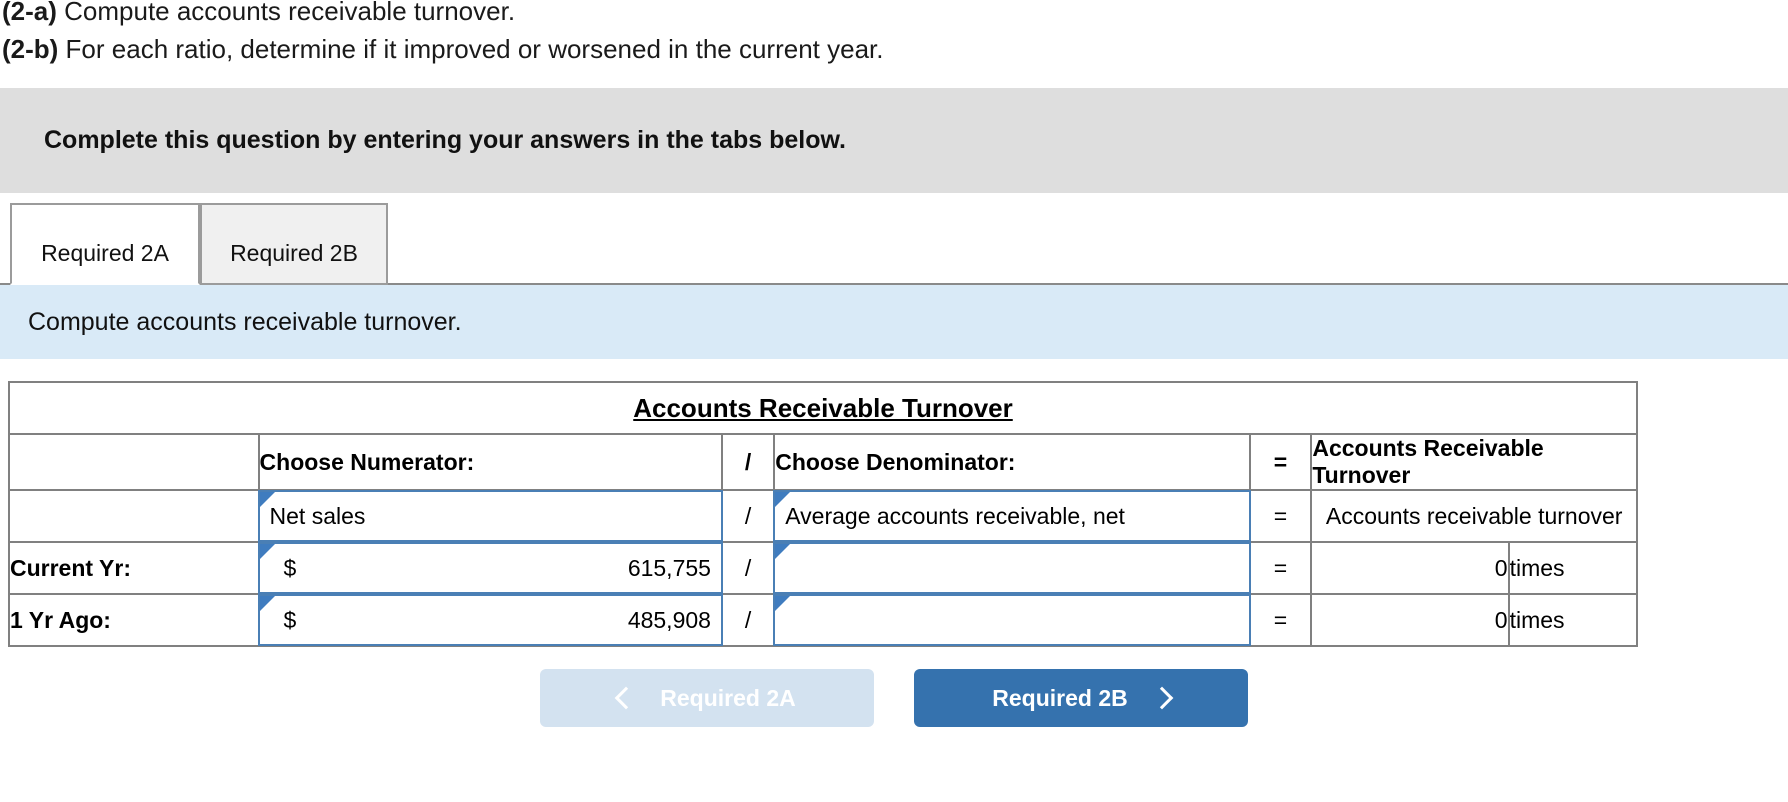 The width and height of the screenshot is (1788, 802). What do you see at coordinates (669, 567) in the screenshot?
I see `numerator-amount-value-current-yr: 615,755` at bounding box center [669, 567].